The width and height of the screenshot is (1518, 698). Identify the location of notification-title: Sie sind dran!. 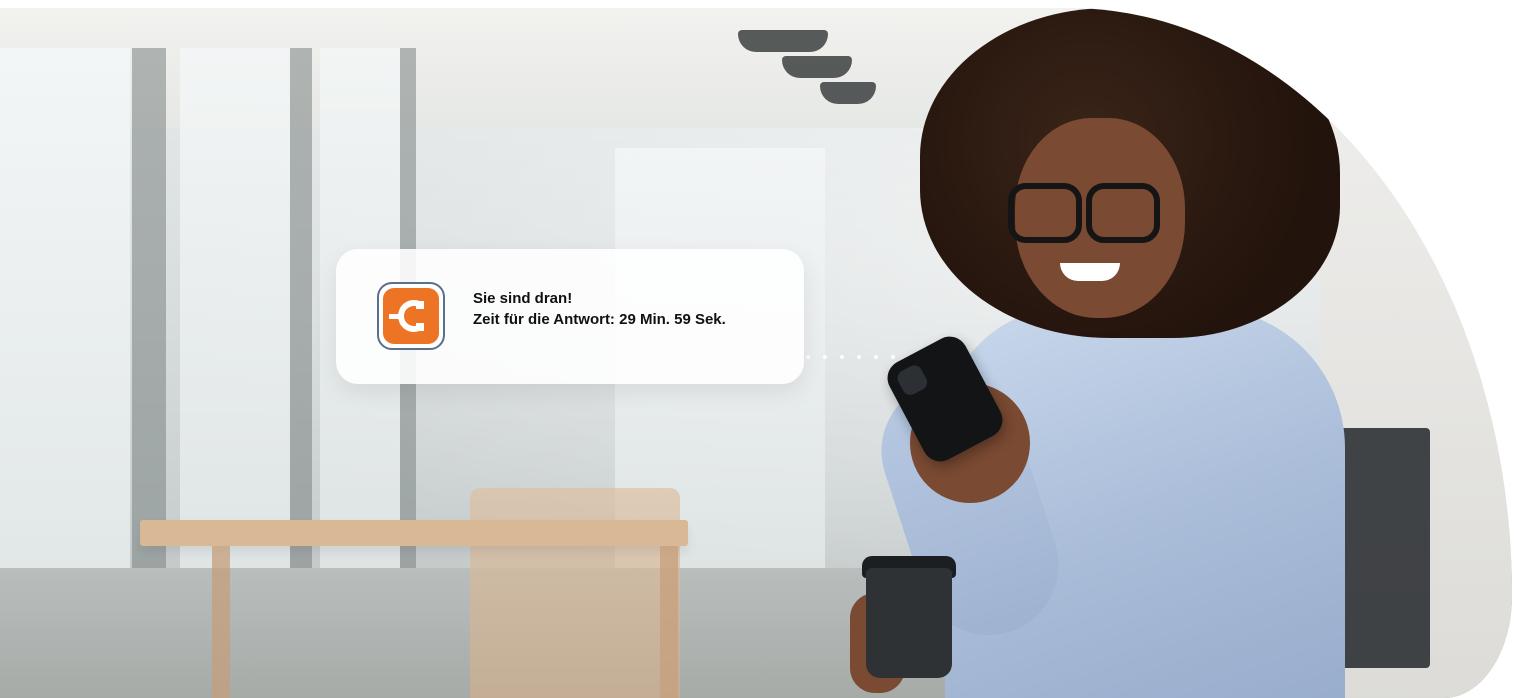
(523, 298).